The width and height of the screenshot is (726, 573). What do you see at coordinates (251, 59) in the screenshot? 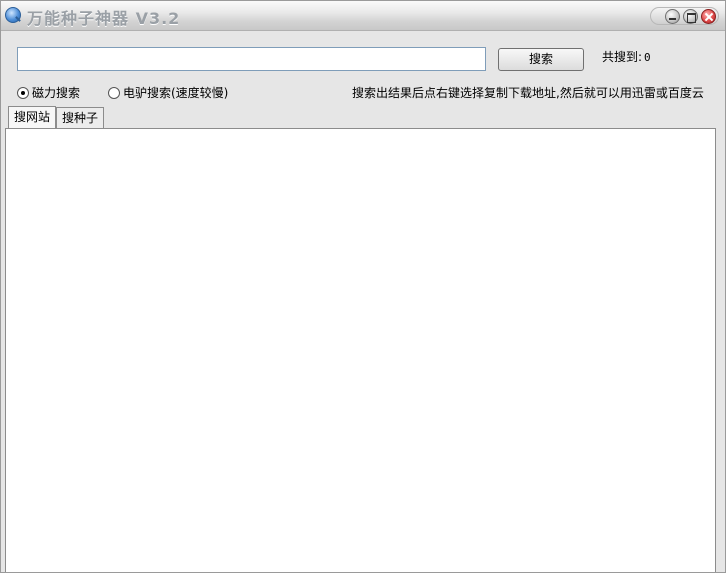
I see `search-input` at bounding box center [251, 59].